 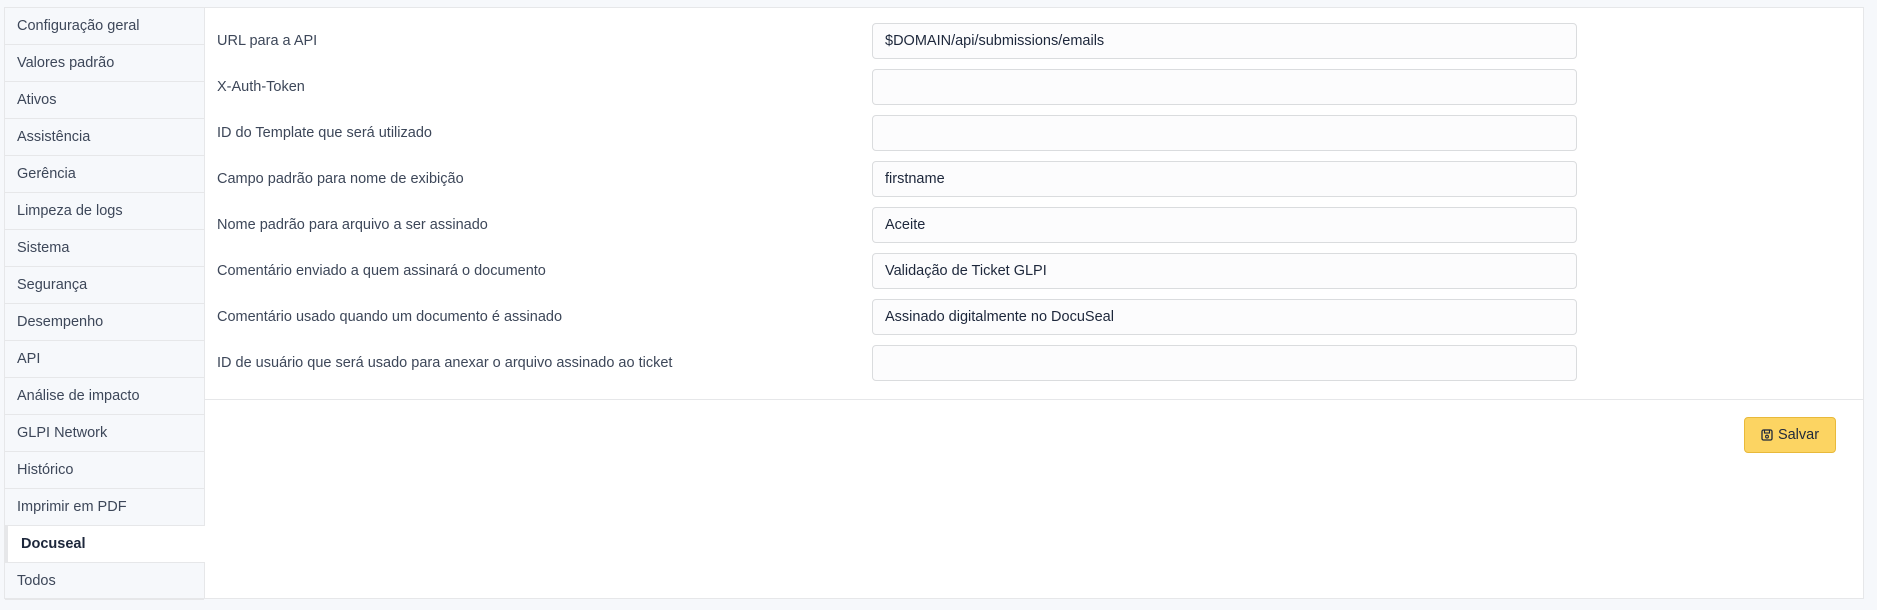 I want to click on sidebar-item-historico: Histórico, so click(x=104, y=470).